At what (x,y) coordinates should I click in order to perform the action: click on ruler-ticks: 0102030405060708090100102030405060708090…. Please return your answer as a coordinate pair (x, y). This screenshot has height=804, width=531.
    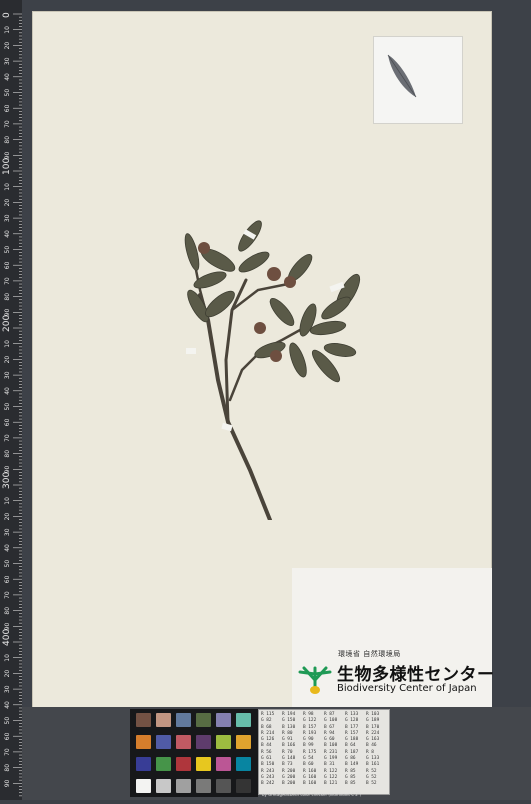
    Looking at the image, I should click on (12, 404).